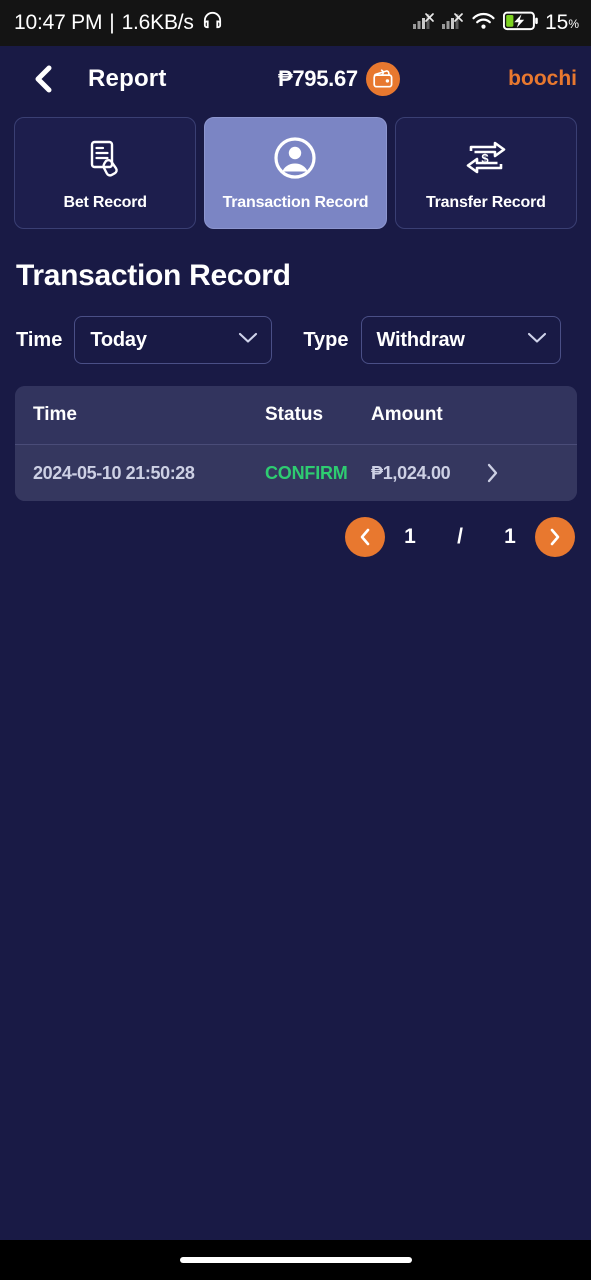 This screenshot has height=1280, width=591. I want to click on user-circle-icon, so click(295, 158).